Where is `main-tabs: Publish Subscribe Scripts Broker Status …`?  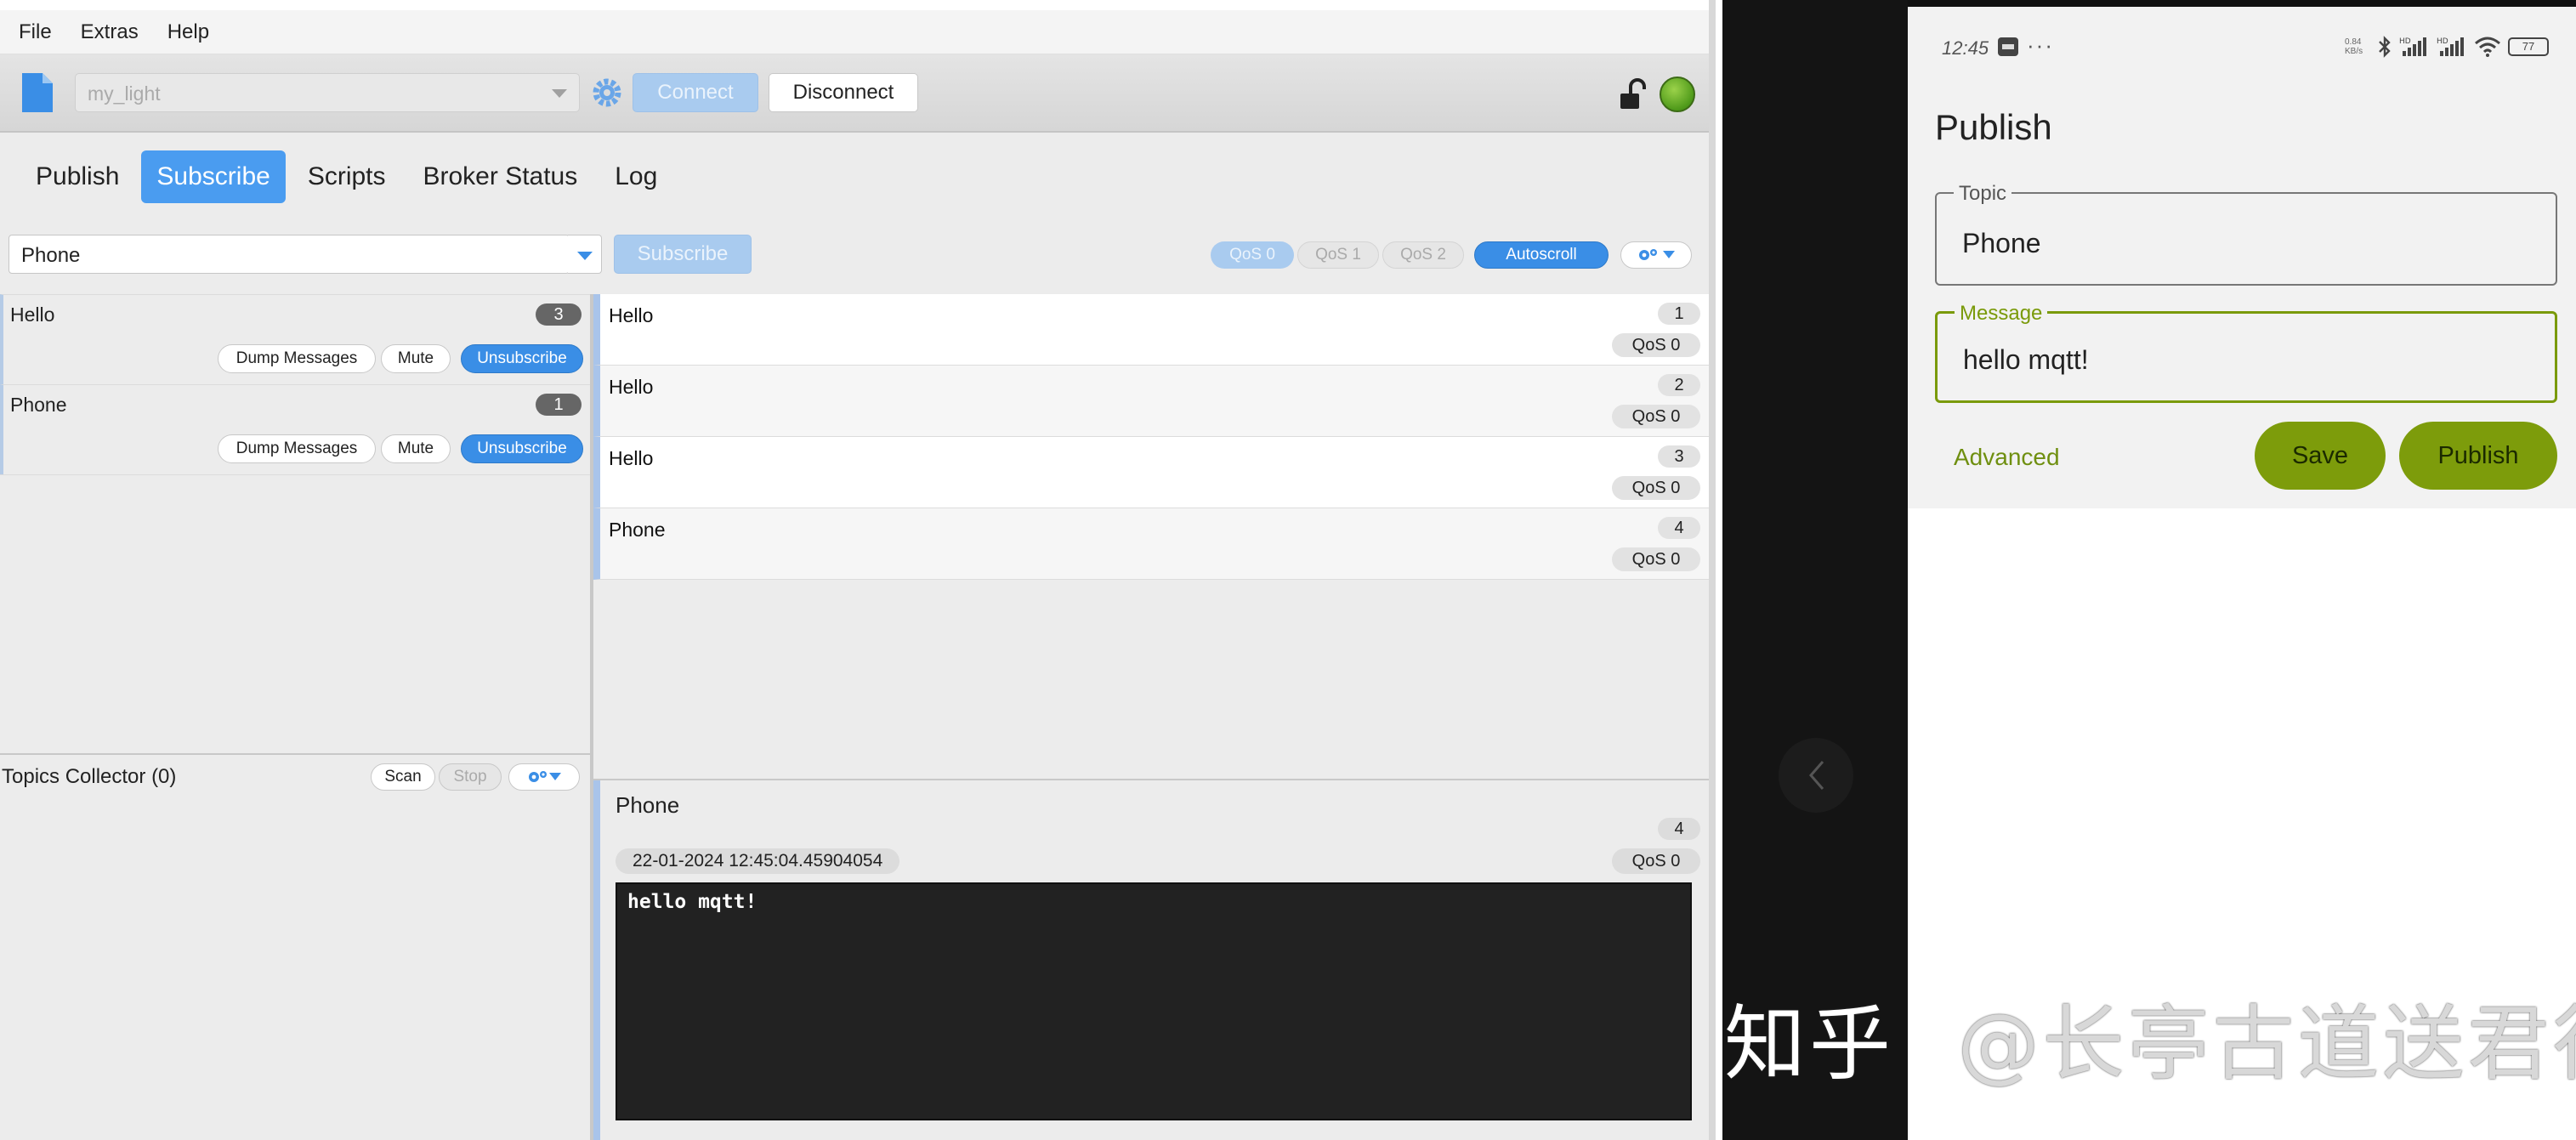 main-tabs: Publish Subscribe Scripts Broker Status … is located at coordinates (855, 177).